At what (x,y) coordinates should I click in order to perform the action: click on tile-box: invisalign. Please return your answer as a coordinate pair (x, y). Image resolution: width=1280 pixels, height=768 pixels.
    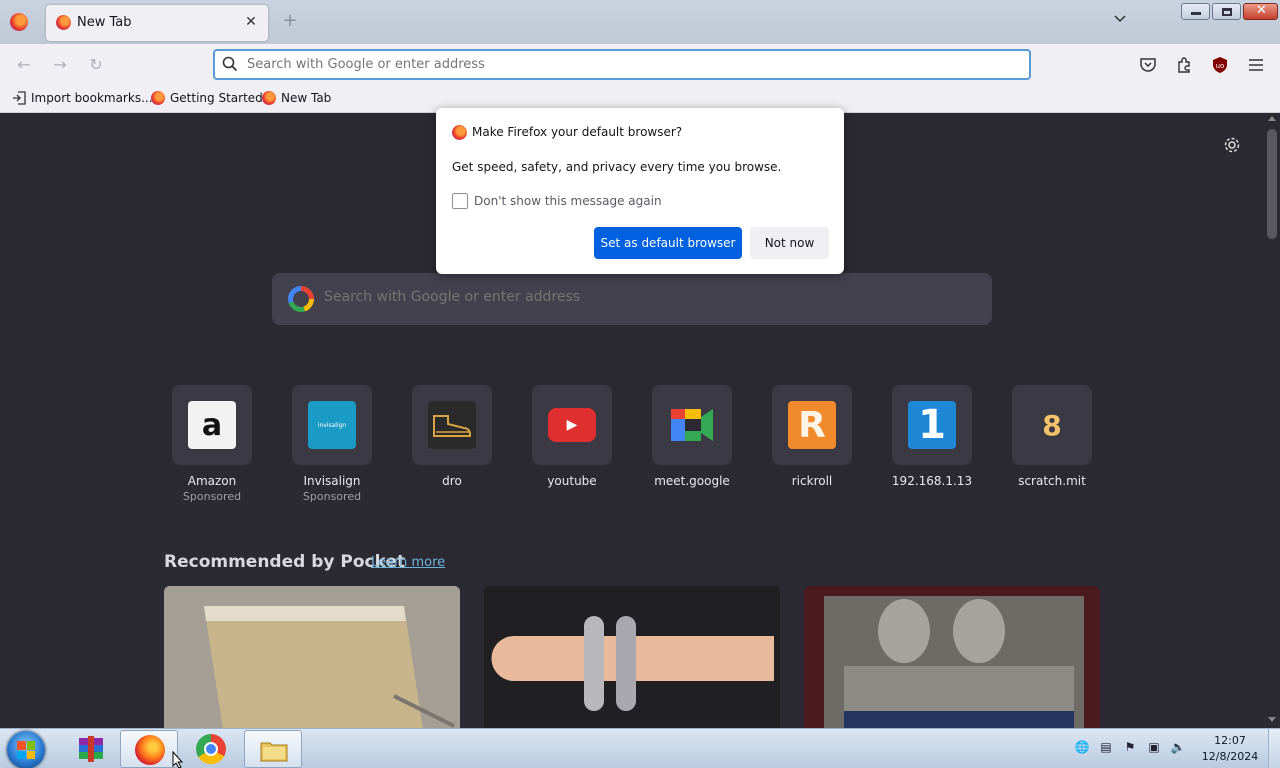
    Looking at the image, I should click on (332, 425).